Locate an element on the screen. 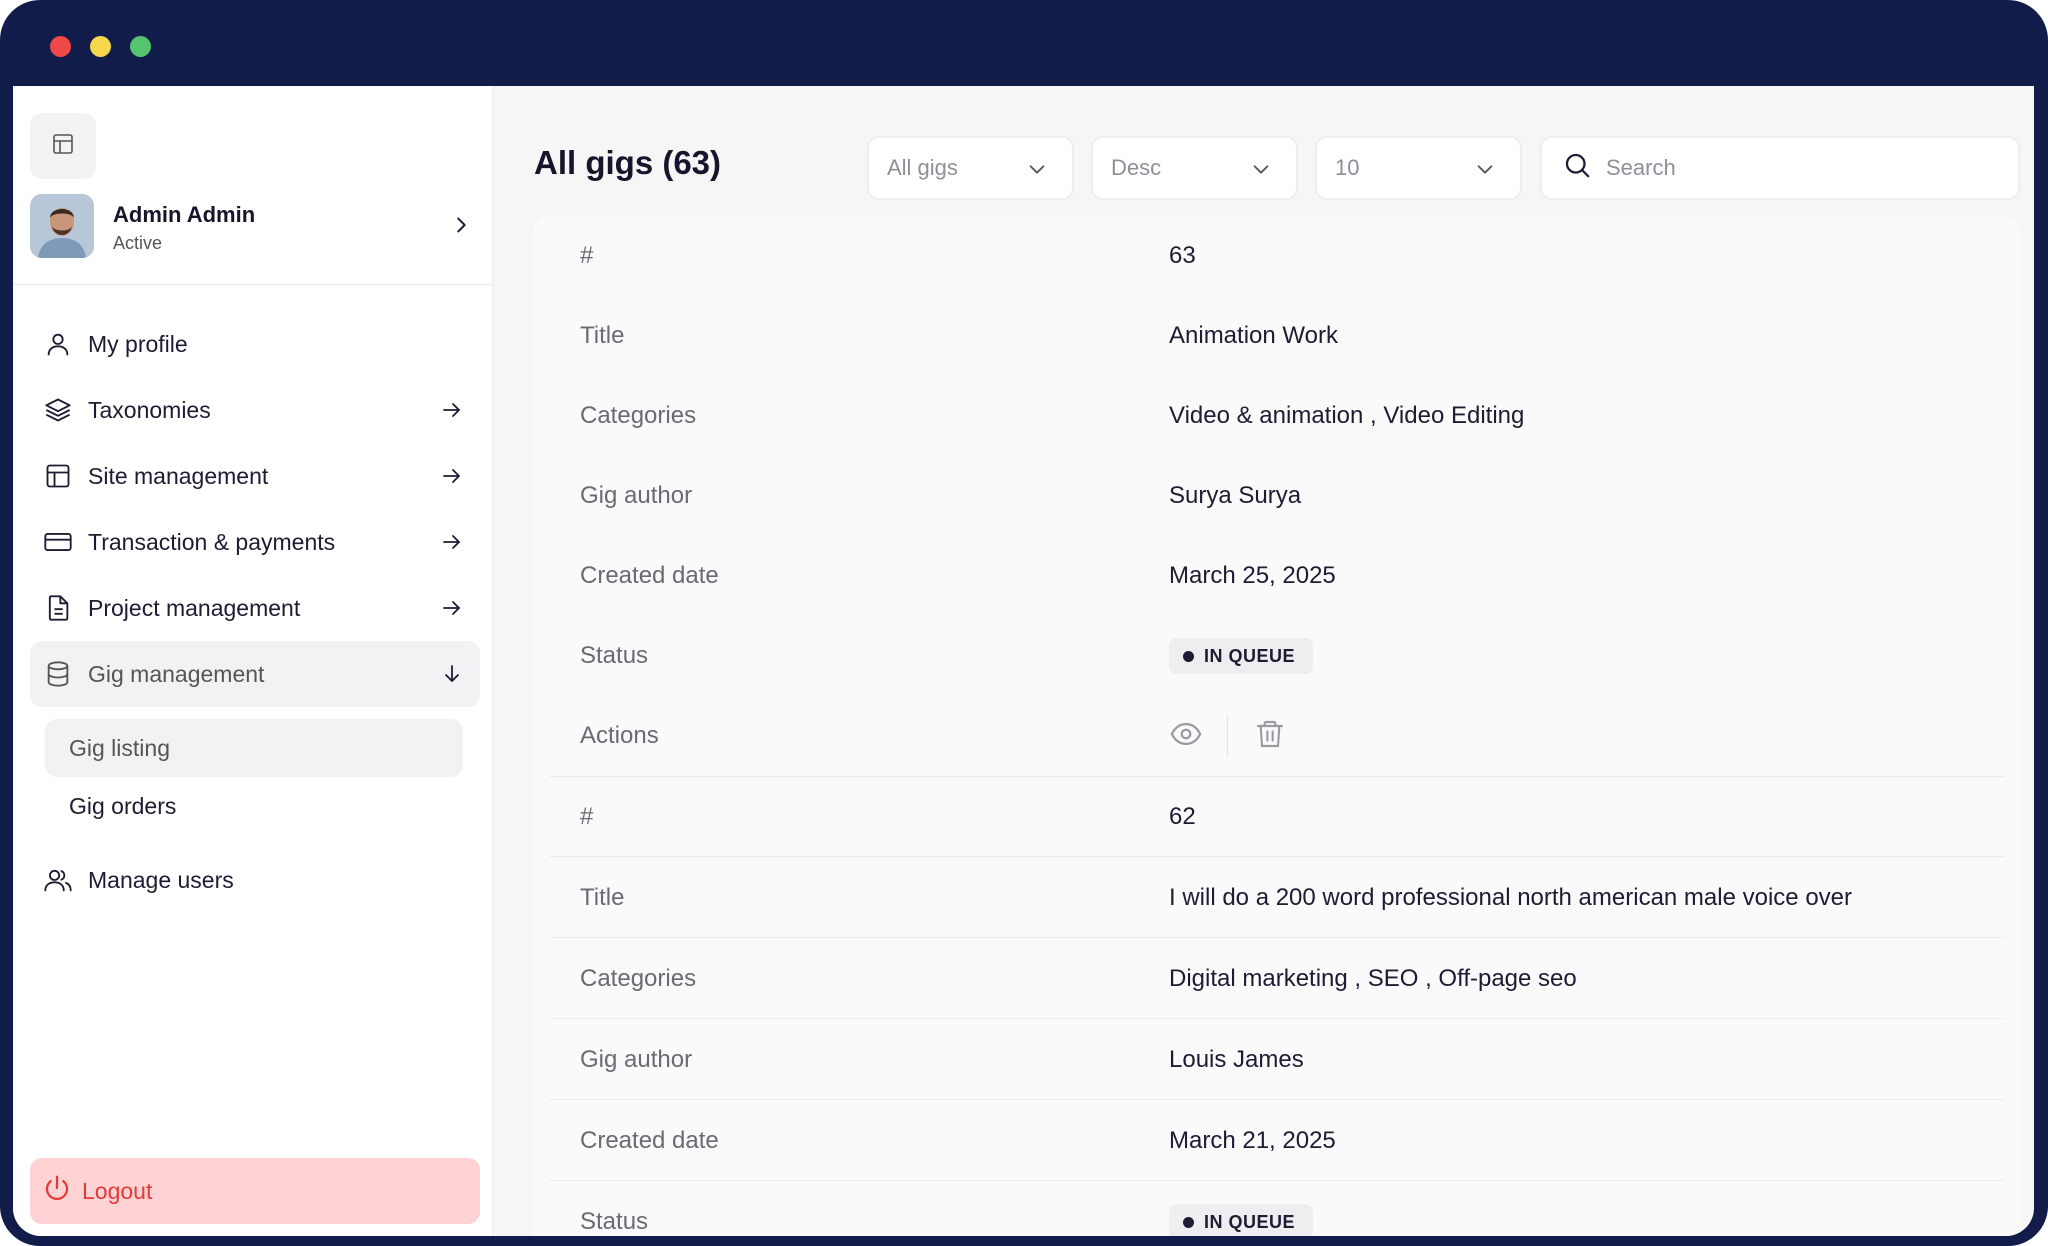 The width and height of the screenshot is (2048, 1246). sidebar-toggle-button is located at coordinates (63, 146).